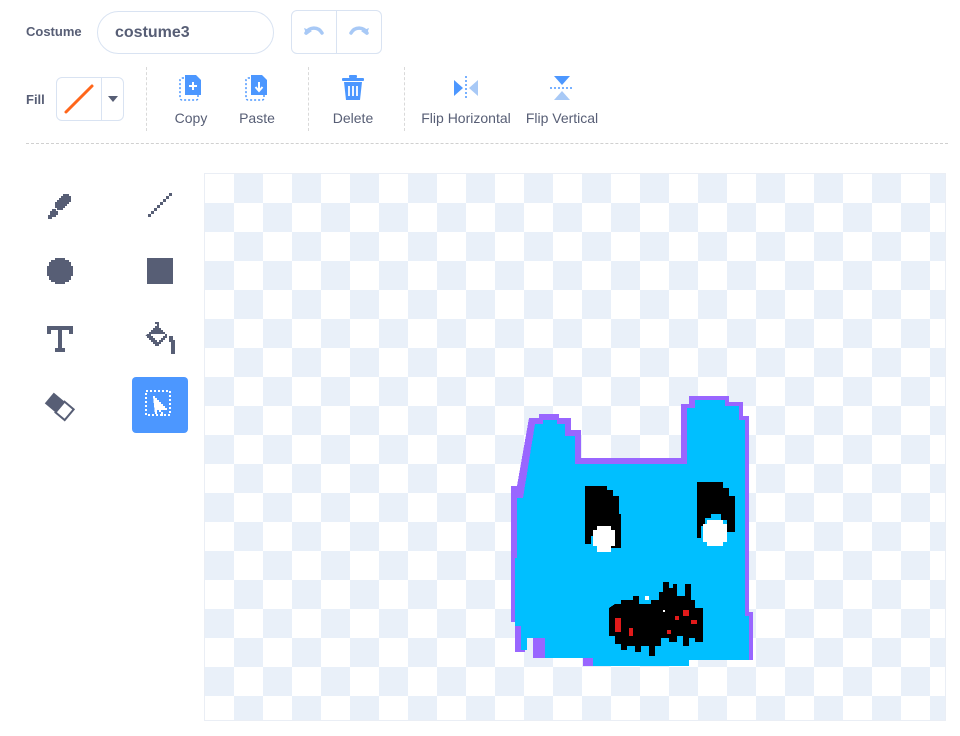 The height and width of the screenshot is (736, 960). What do you see at coordinates (185, 32) in the screenshot?
I see `costume-name-input` at bounding box center [185, 32].